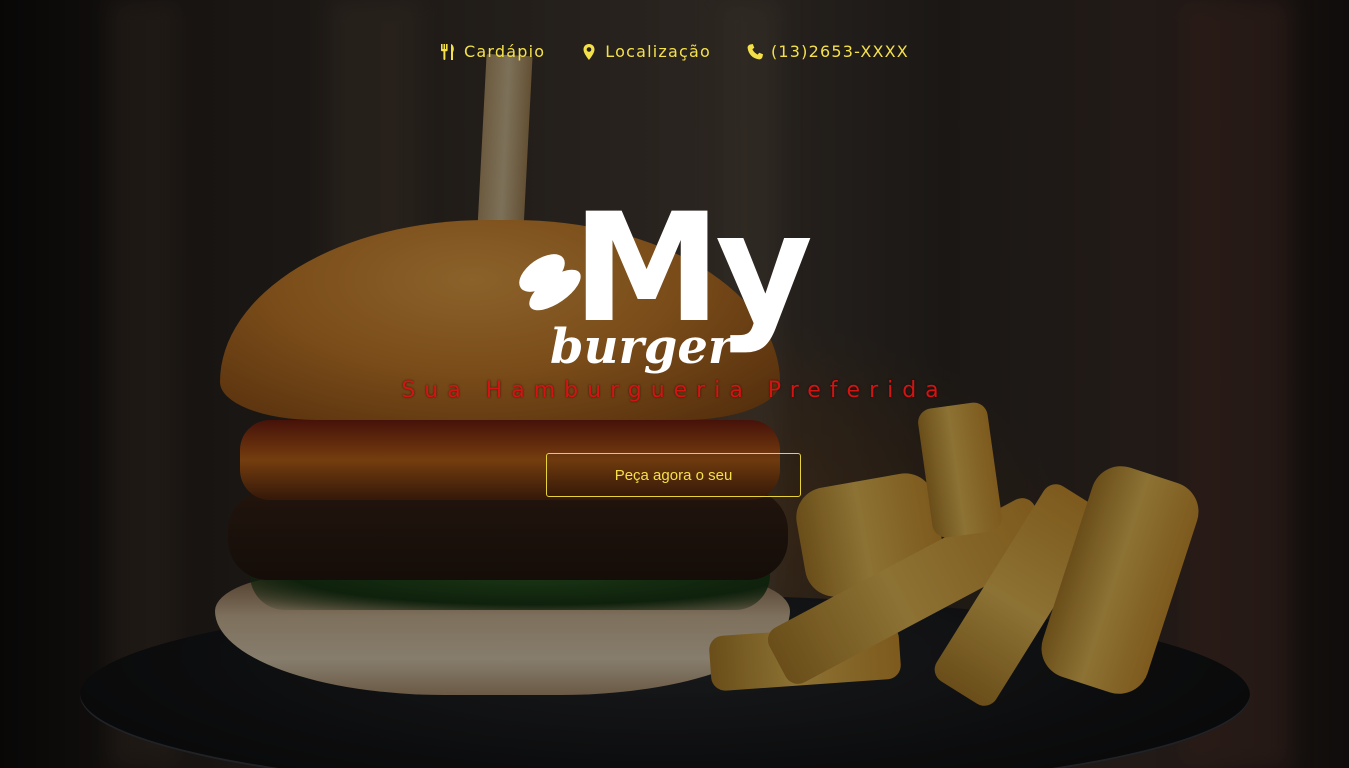  What do you see at coordinates (447, 51) in the screenshot?
I see `utensils-icon` at bounding box center [447, 51].